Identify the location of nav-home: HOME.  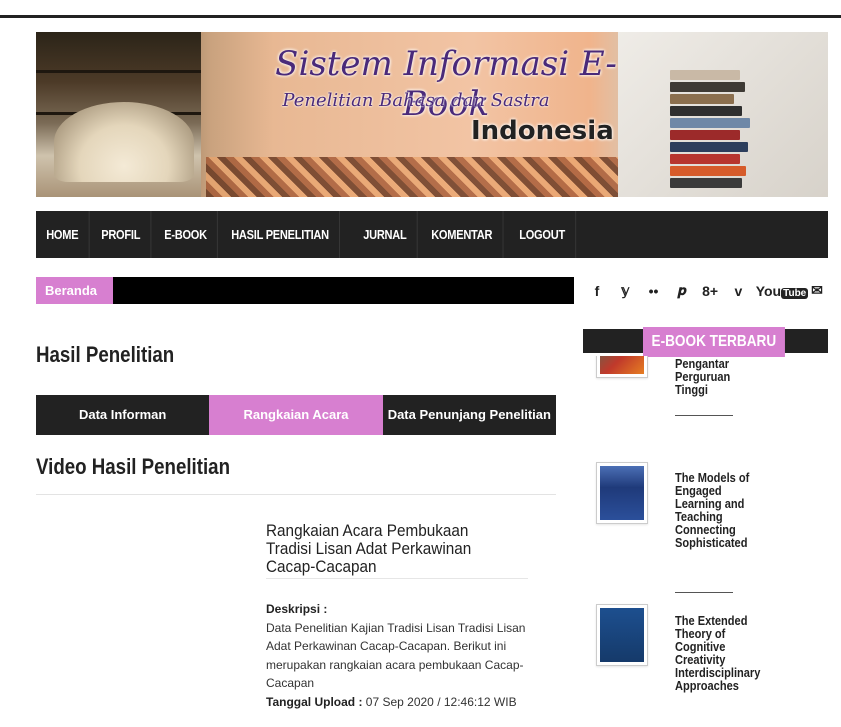
(63, 234).